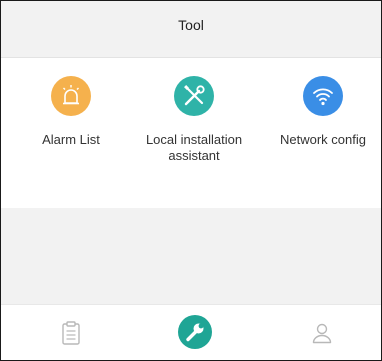 The image size is (382, 361). I want to click on wrench-icon, so click(195, 332).